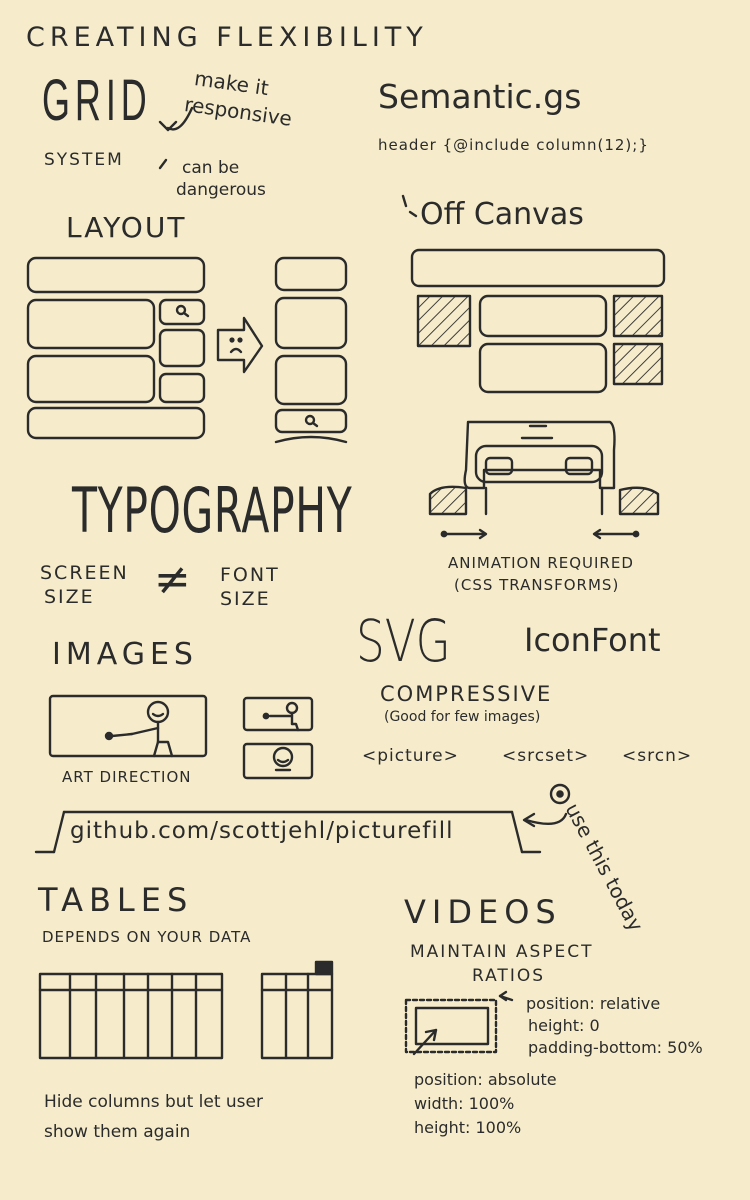 The image size is (750, 1200). Describe the element at coordinates (116, 900) in the screenshot. I see `tables-heading: TABLES` at that location.